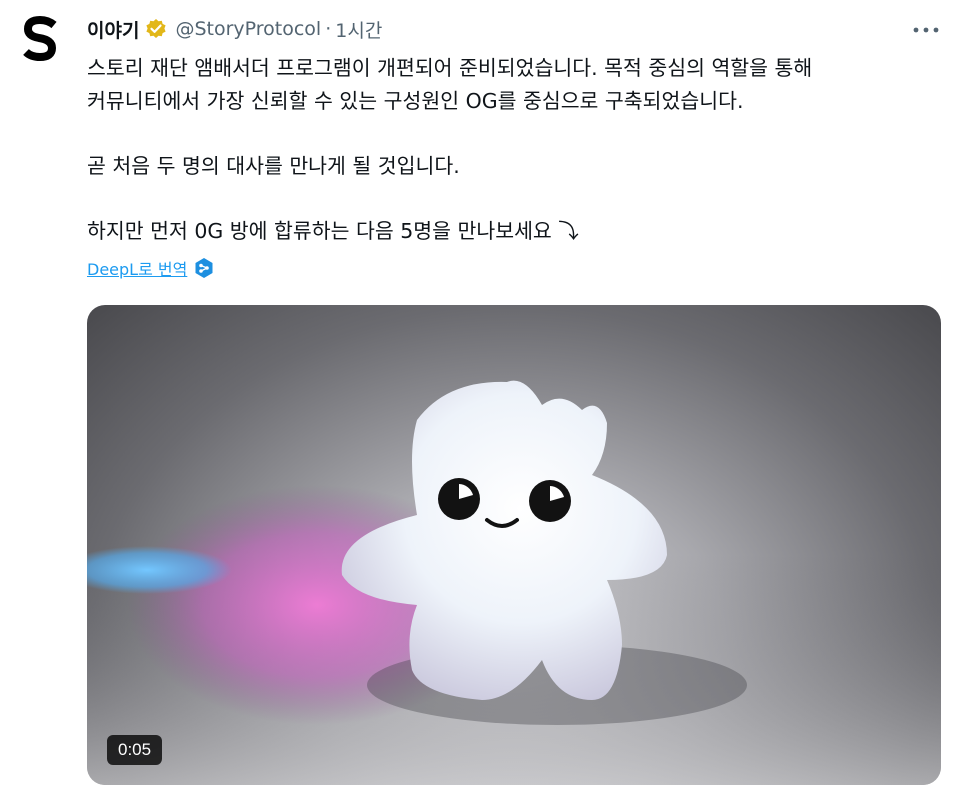  Describe the element at coordinates (358, 29) in the screenshot. I see `post-time: 1시간` at that location.